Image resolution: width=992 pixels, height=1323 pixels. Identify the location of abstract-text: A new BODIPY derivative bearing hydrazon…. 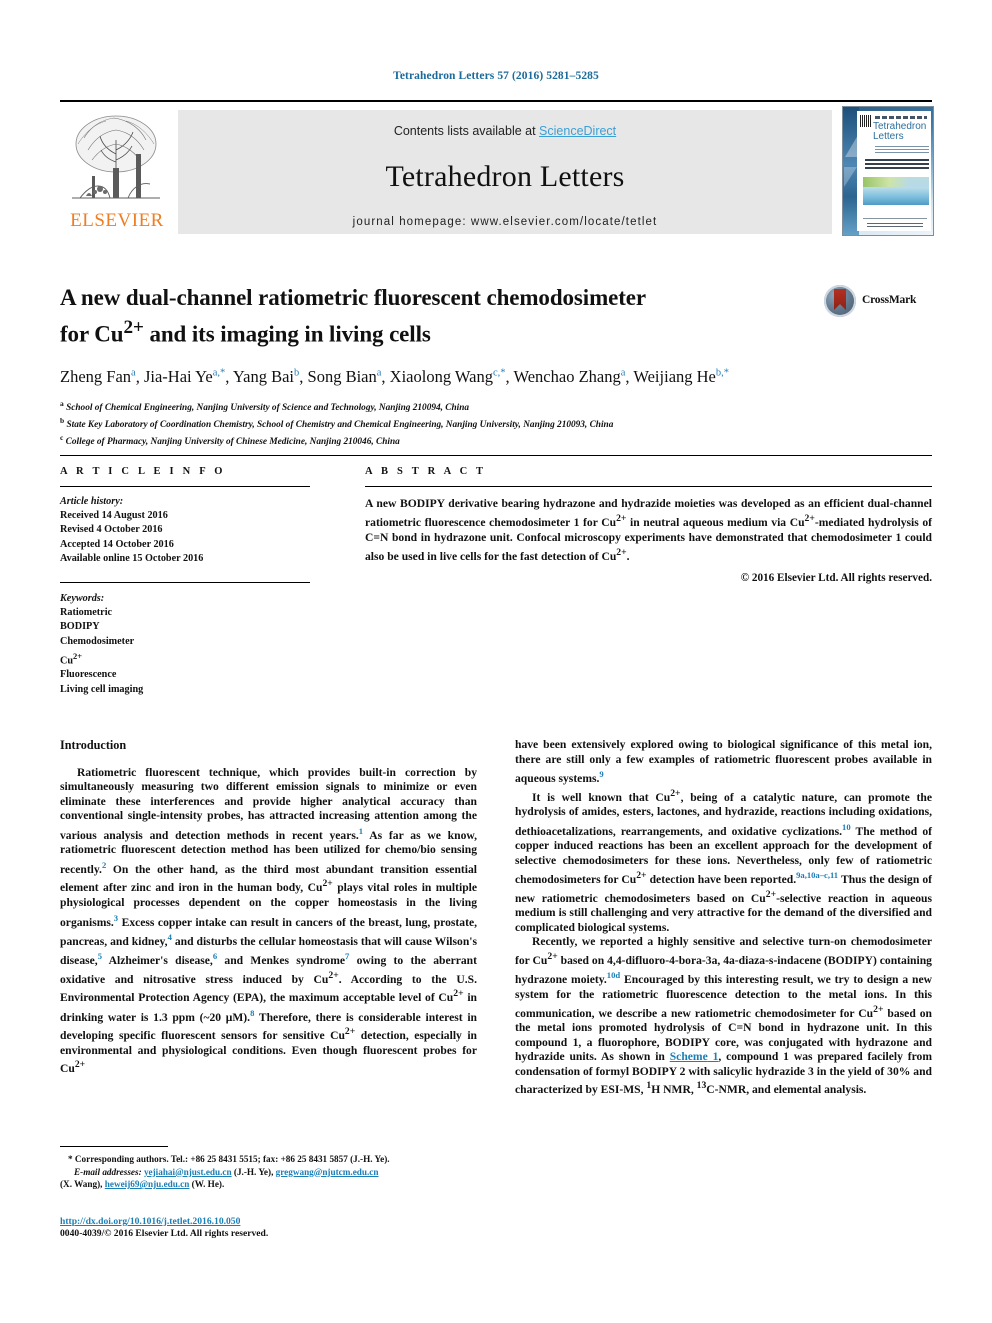
(648, 530).